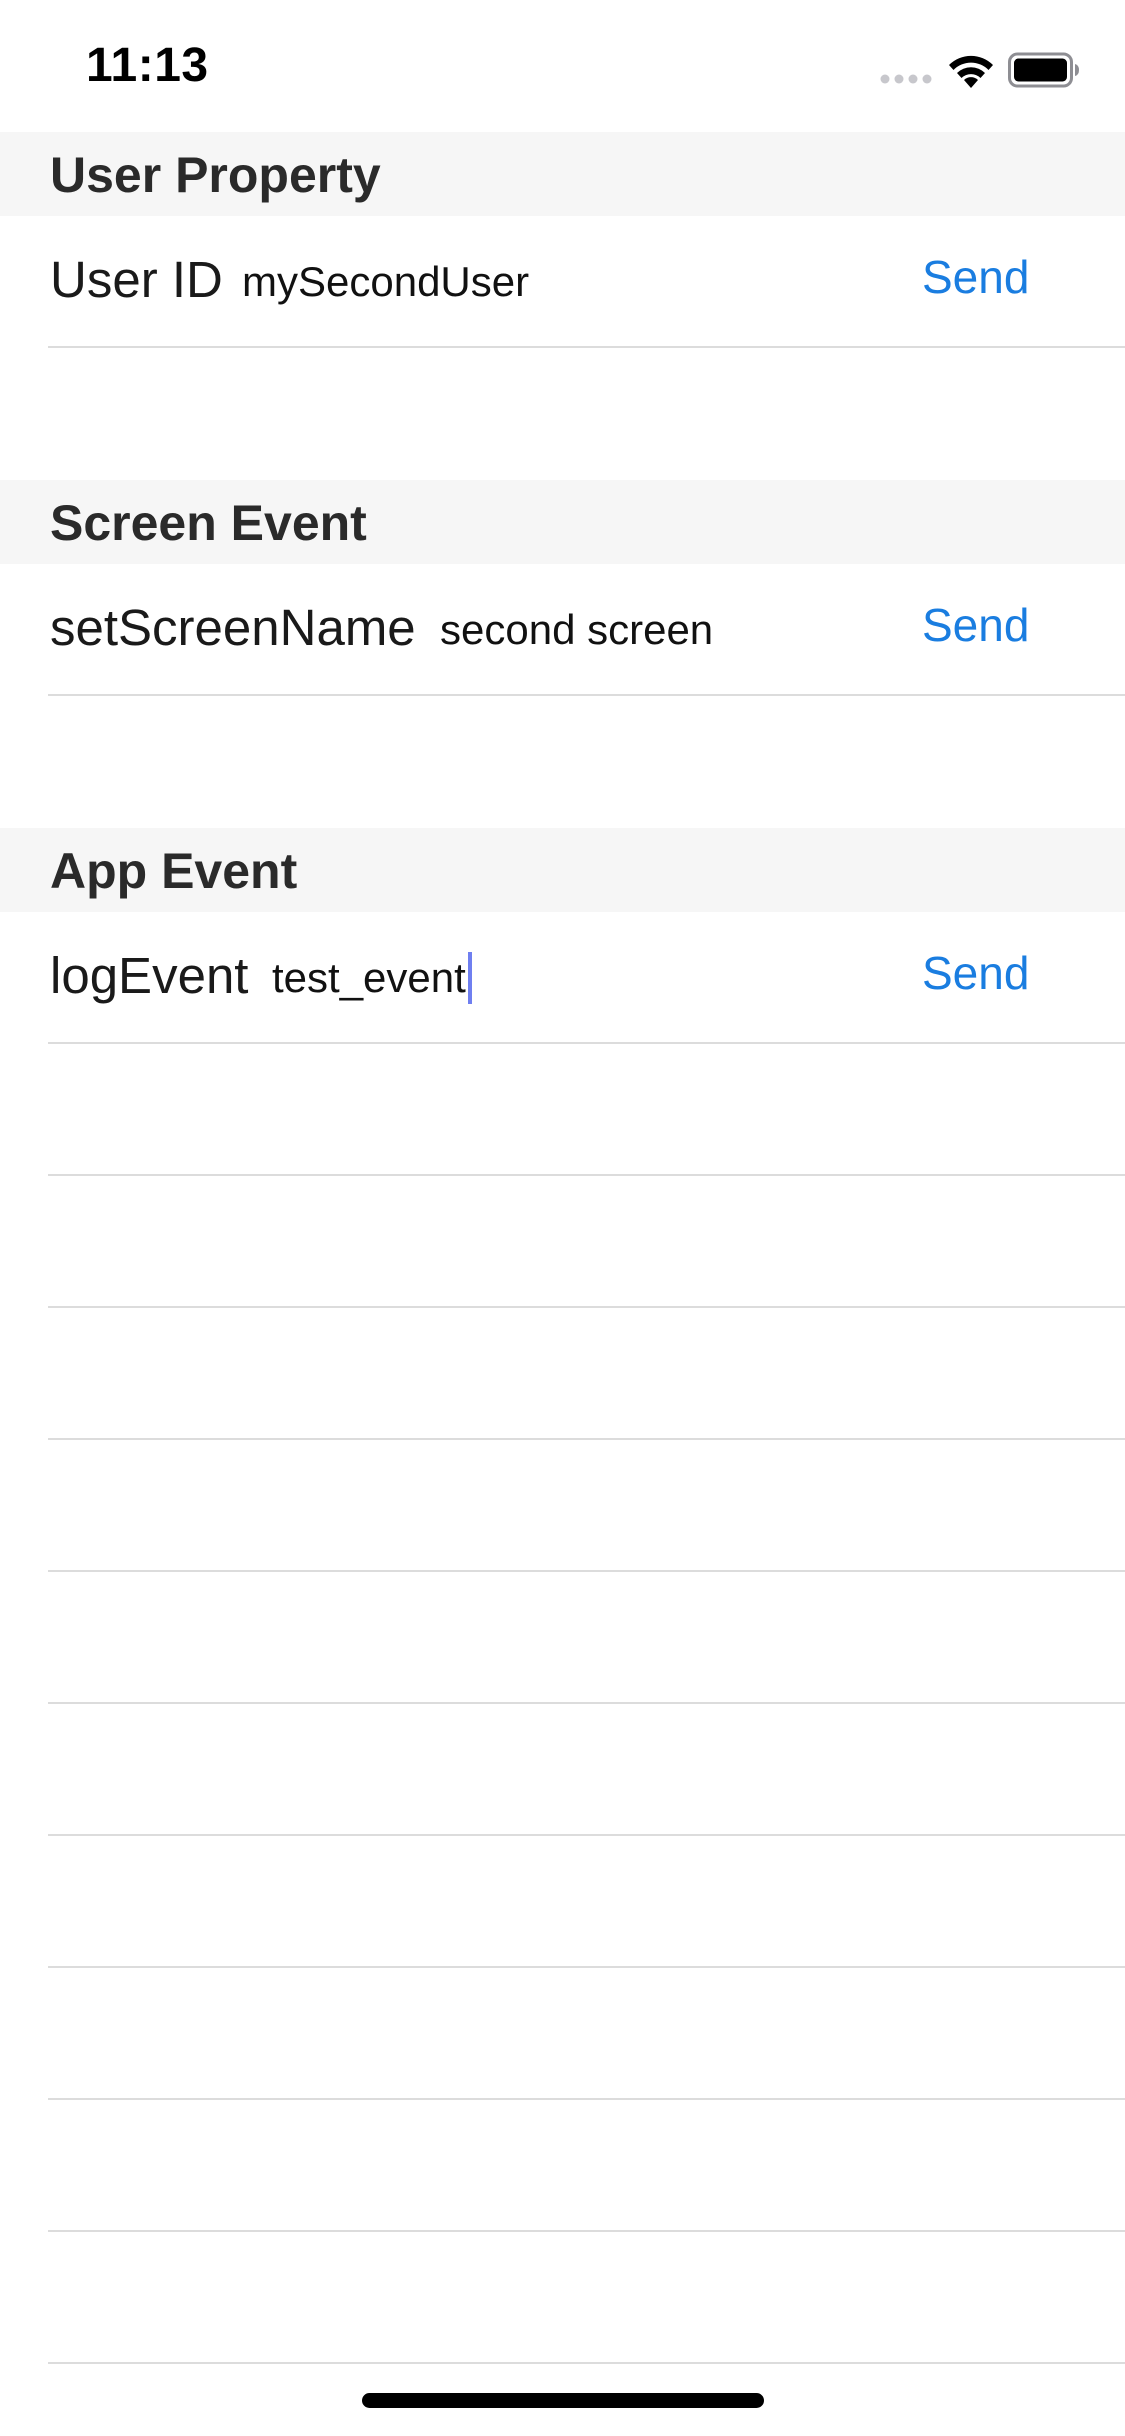 This screenshot has height=2436, width=1125. What do you see at coordinates (660, 630) in the screenshot?
I see `screen-name-input` at bounding box center [660, 630].